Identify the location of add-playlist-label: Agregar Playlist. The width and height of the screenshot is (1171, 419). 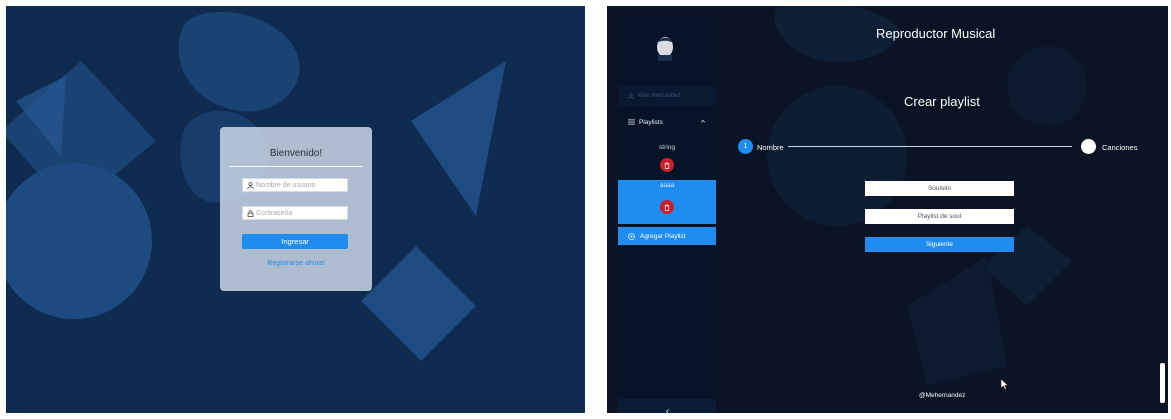
(663, 236).